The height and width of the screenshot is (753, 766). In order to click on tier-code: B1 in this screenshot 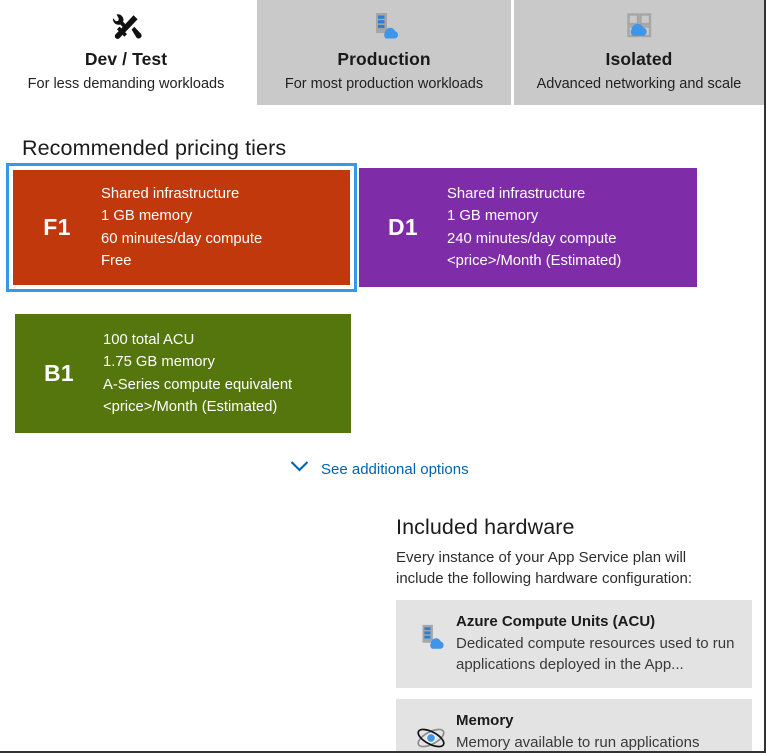, I will do `click(58, 373)`.